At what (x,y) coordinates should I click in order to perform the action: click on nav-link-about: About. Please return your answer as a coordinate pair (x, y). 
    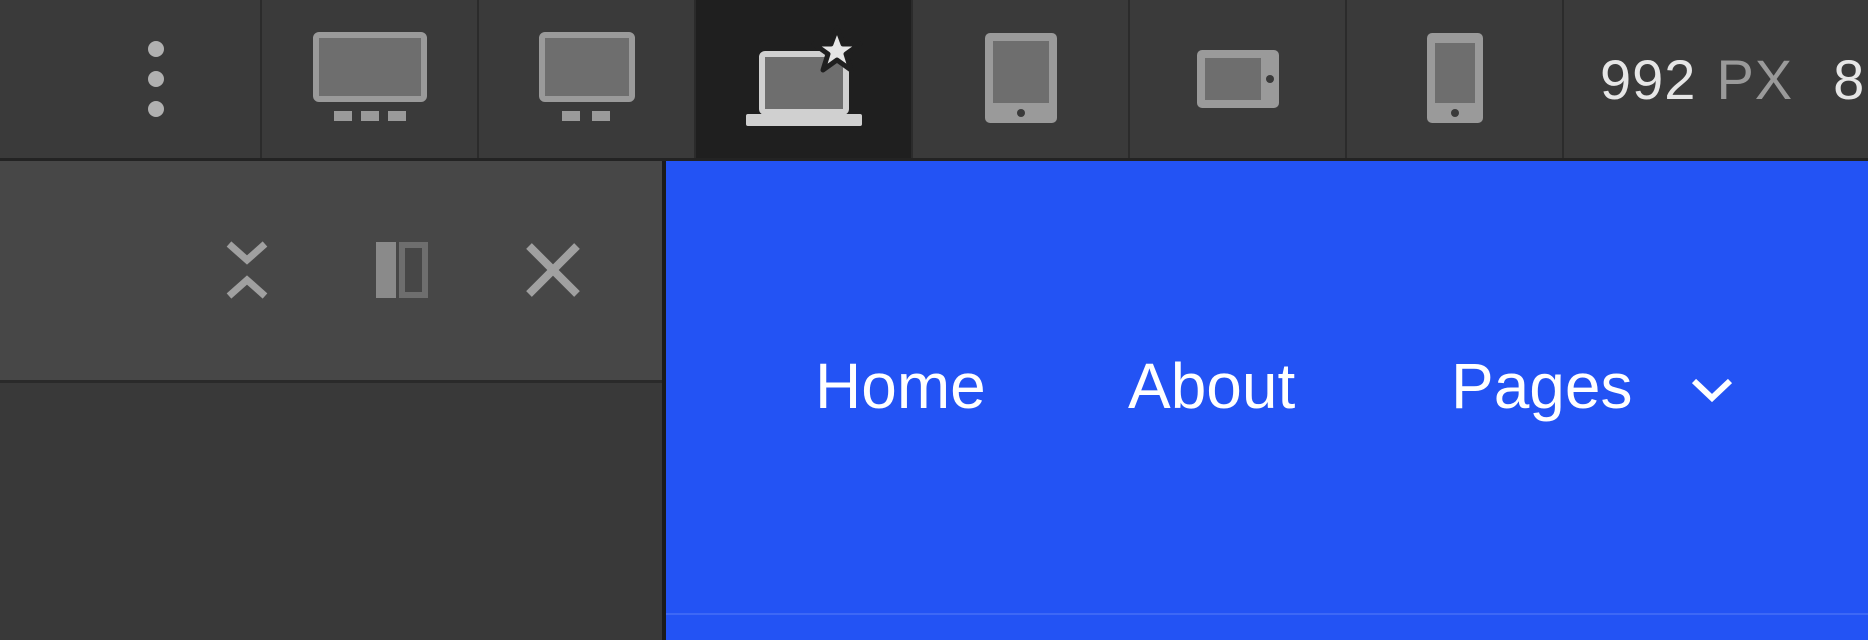
    Looking at the image, I should click on (1211, 386).